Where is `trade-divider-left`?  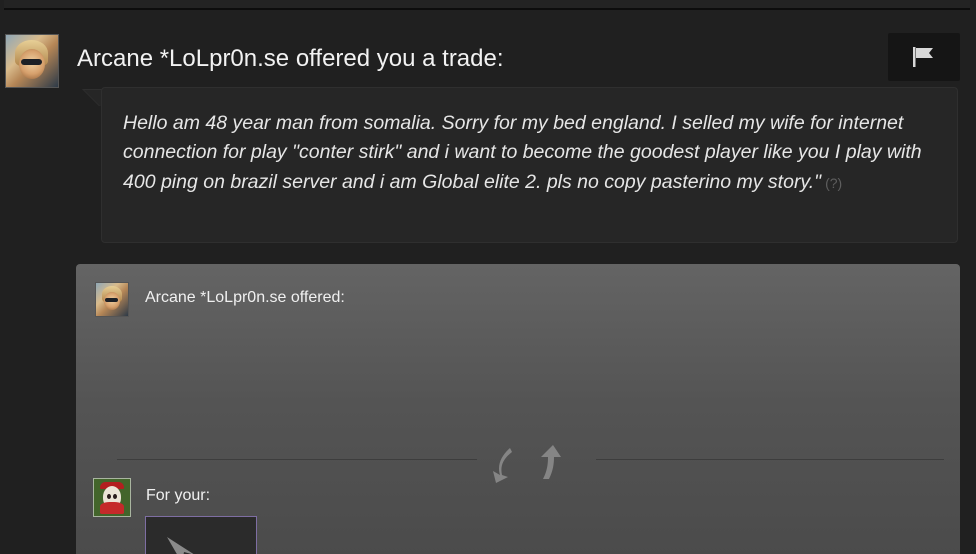 trade-divider-left is located at coordinates (297, 459).